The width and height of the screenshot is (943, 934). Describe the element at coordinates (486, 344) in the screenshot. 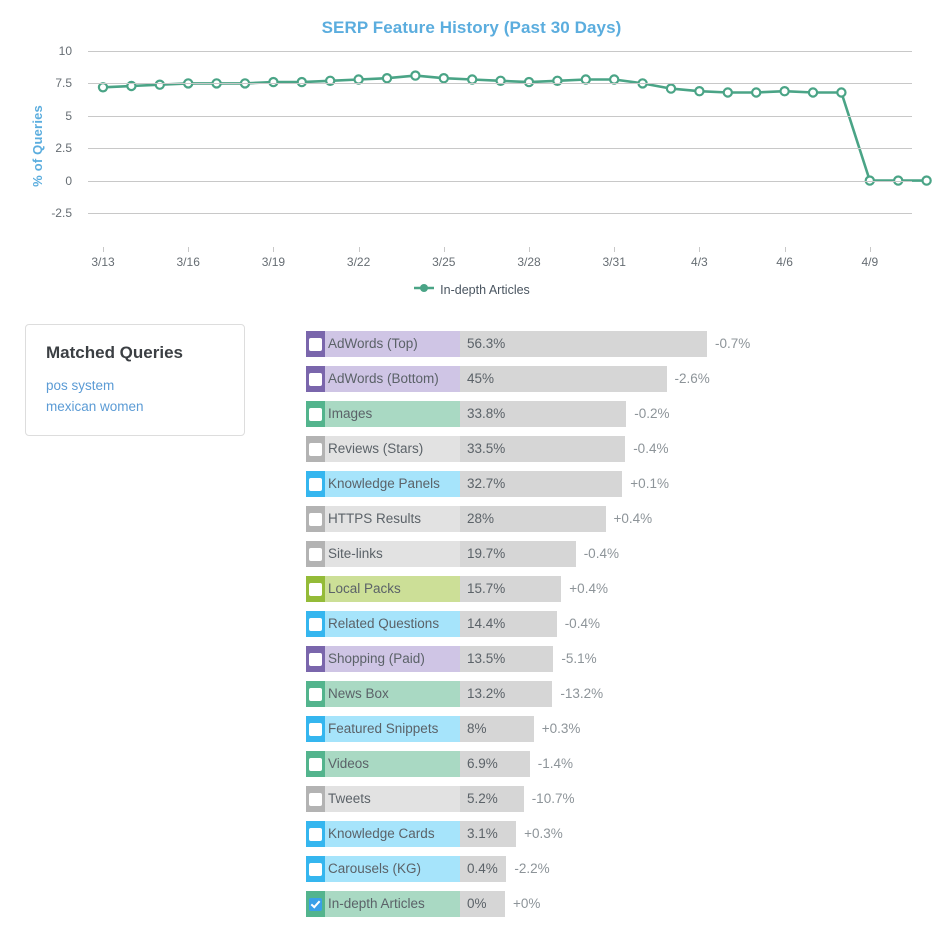

I see `feature-value: 56.3%` at that location.